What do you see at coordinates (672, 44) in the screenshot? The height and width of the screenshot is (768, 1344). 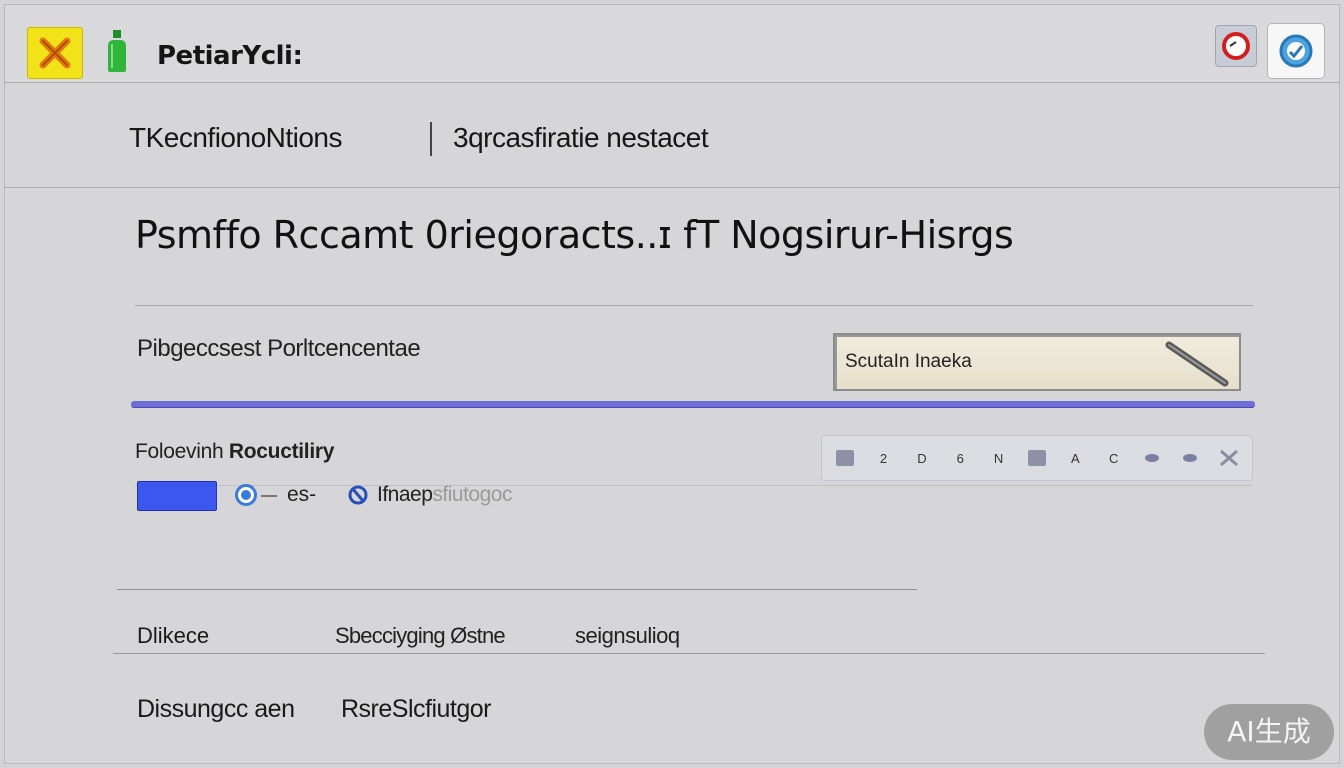 I see `title-bar: PetiarYcli:` at bounding box center [672, 44].